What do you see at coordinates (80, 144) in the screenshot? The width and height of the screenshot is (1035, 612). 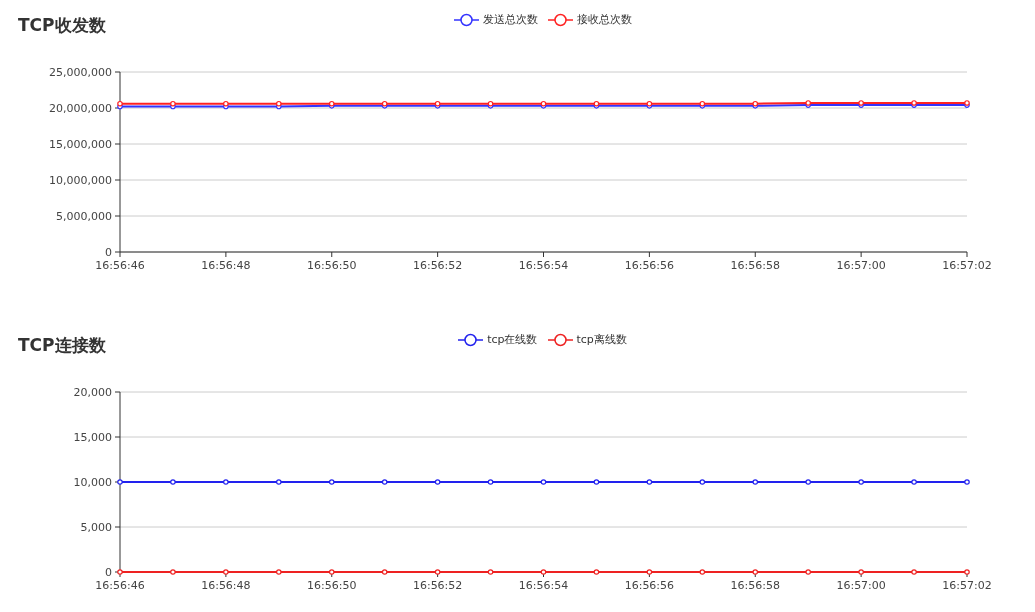 I see `axis-label: 15,000,000` at bounding box center [80, 144].